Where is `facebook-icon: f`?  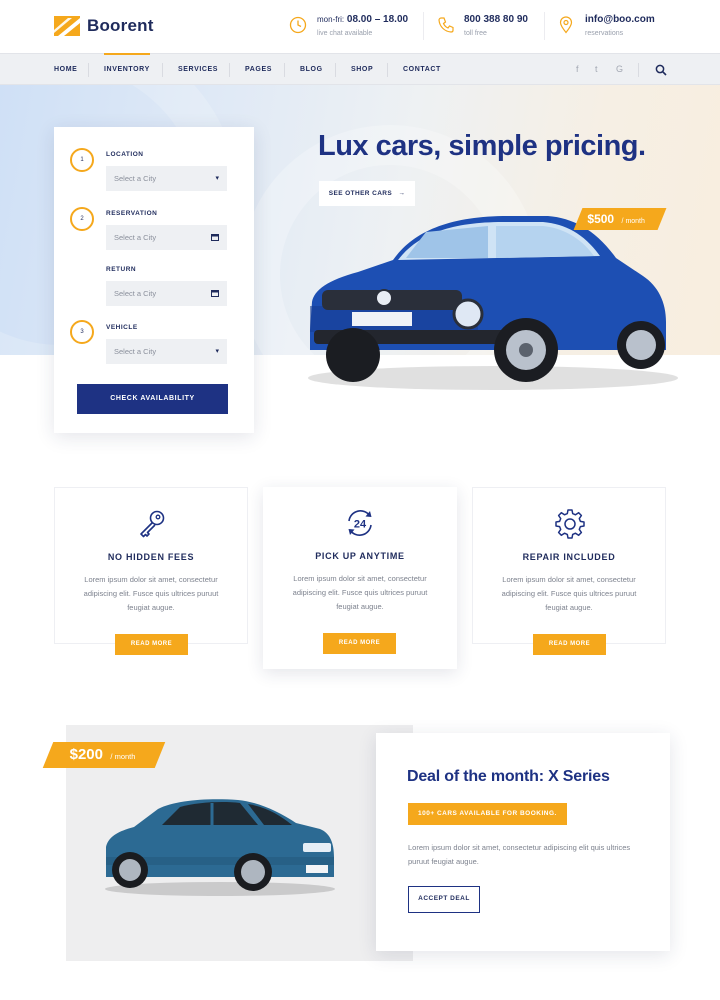
facebook-icon: f is located at coordinates (577, 69).